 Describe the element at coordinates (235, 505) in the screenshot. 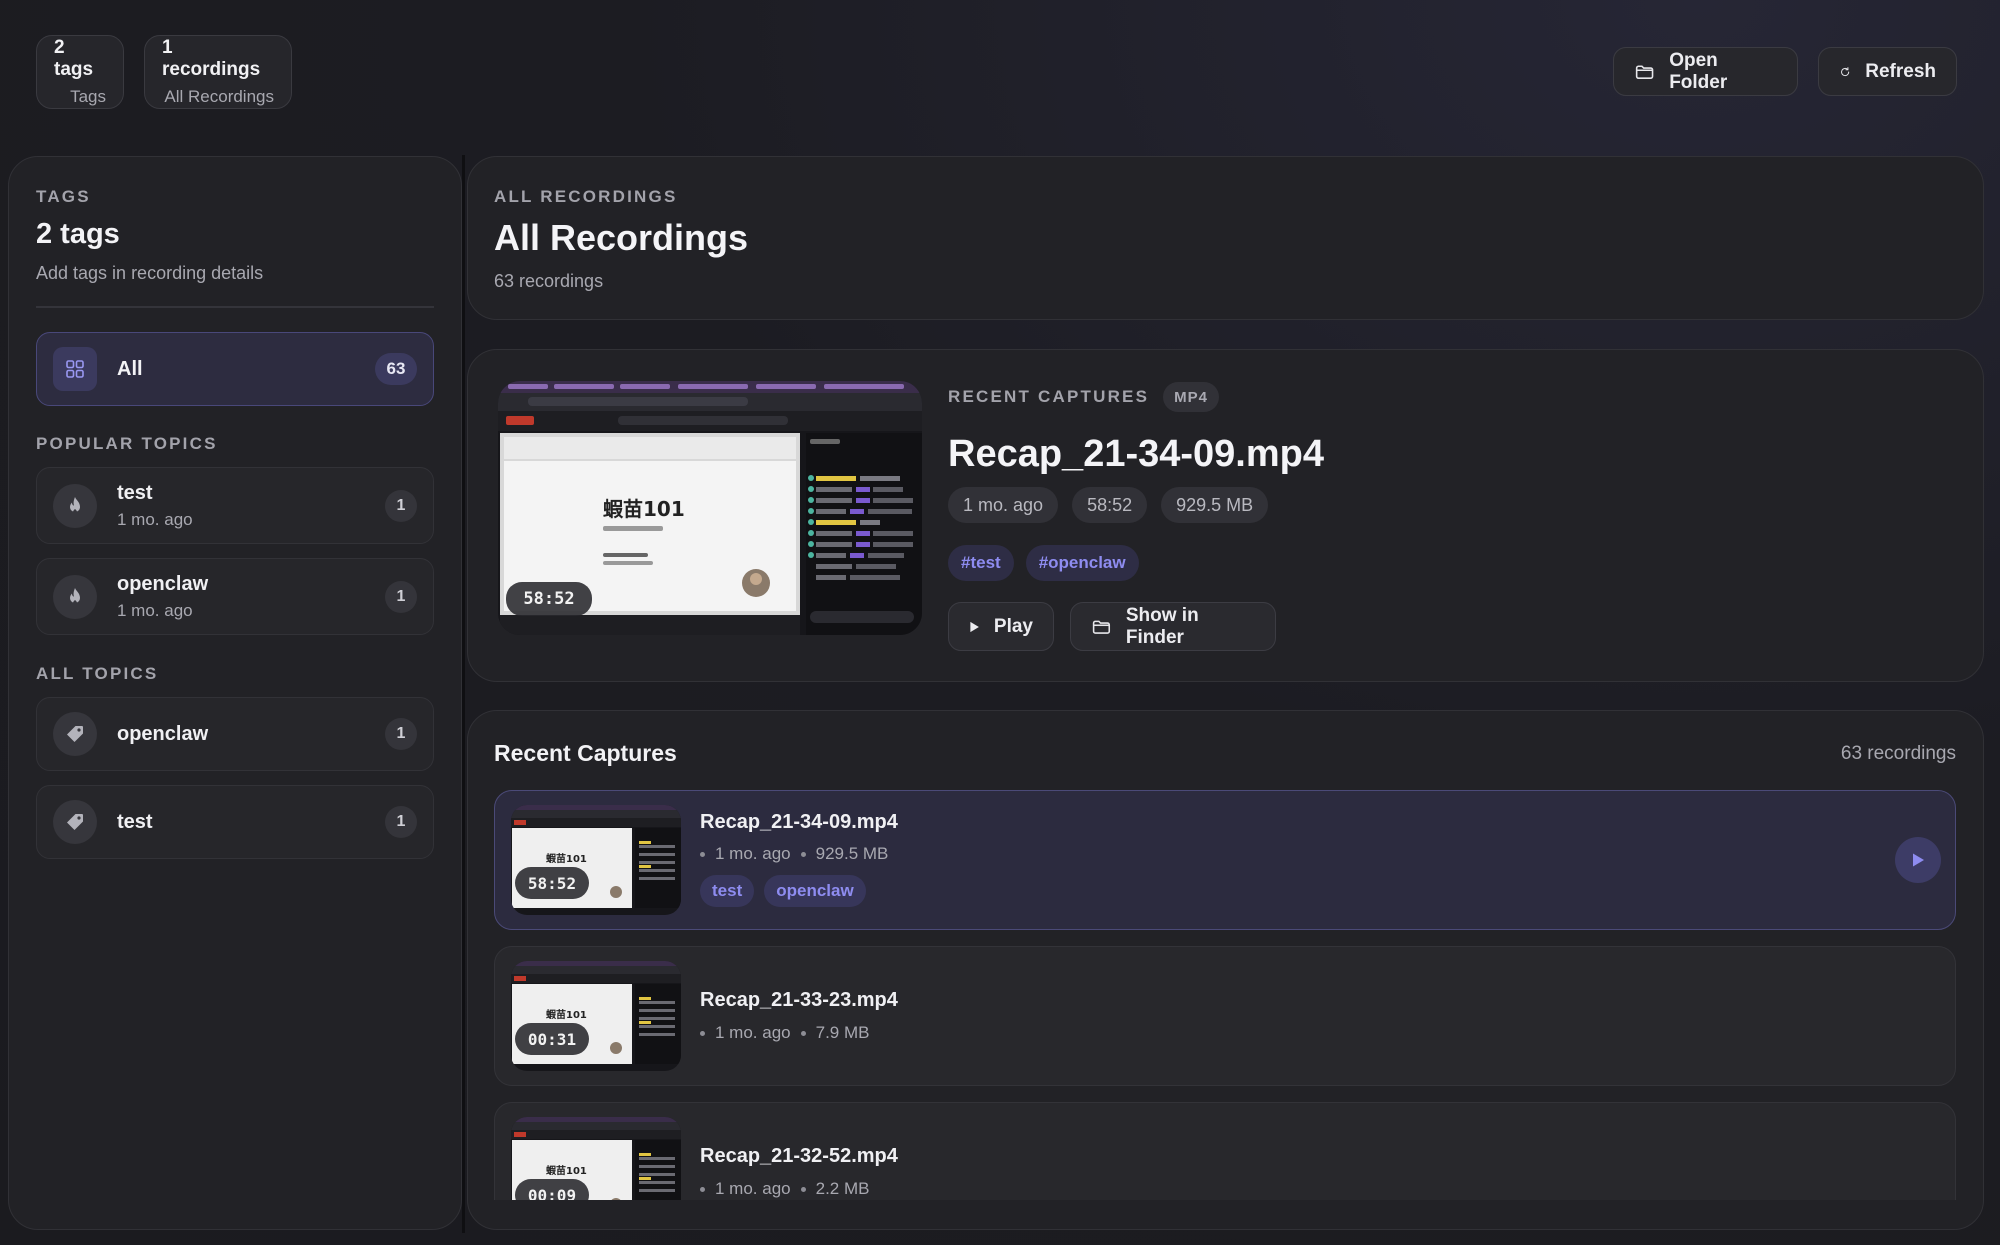

I see `popular-topic-test: test 1 mo. ago 1` at that location.